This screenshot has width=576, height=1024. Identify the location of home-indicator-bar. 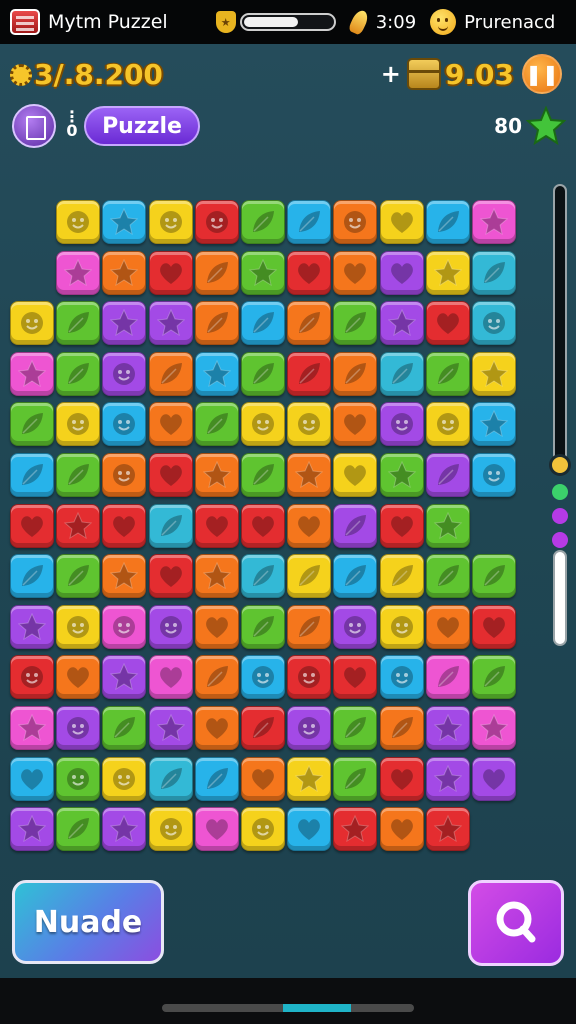
(288, 1008).